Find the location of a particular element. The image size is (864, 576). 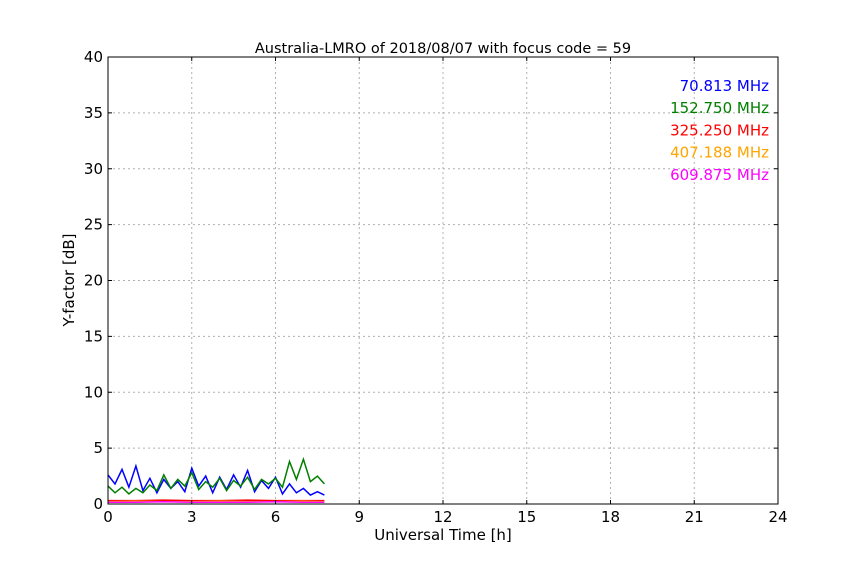

x-tick-label: 6 is located at coordinates (276, 517).